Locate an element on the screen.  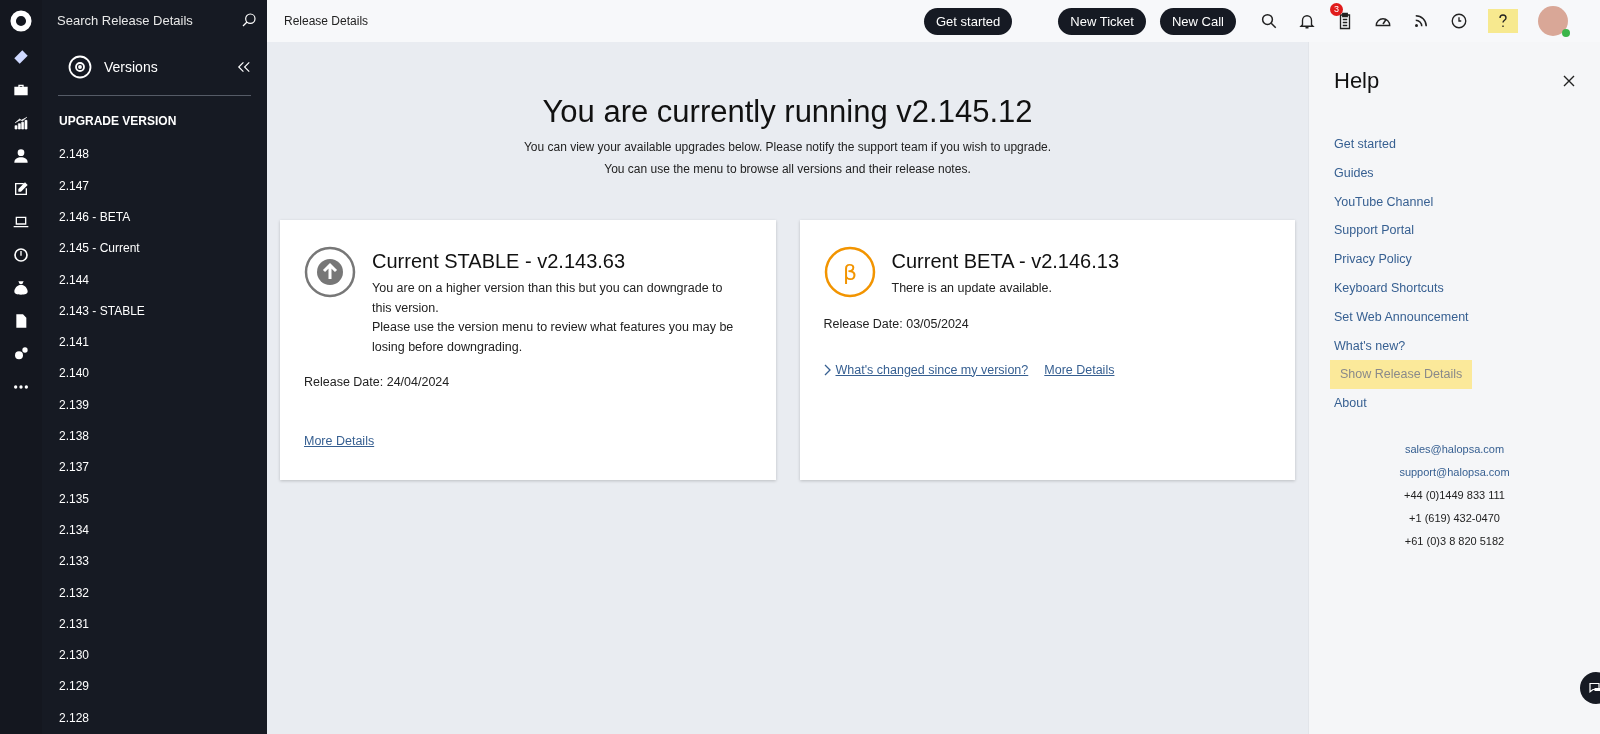
new-ticket-button: New Ticket is located at coordinates (1102, 21).